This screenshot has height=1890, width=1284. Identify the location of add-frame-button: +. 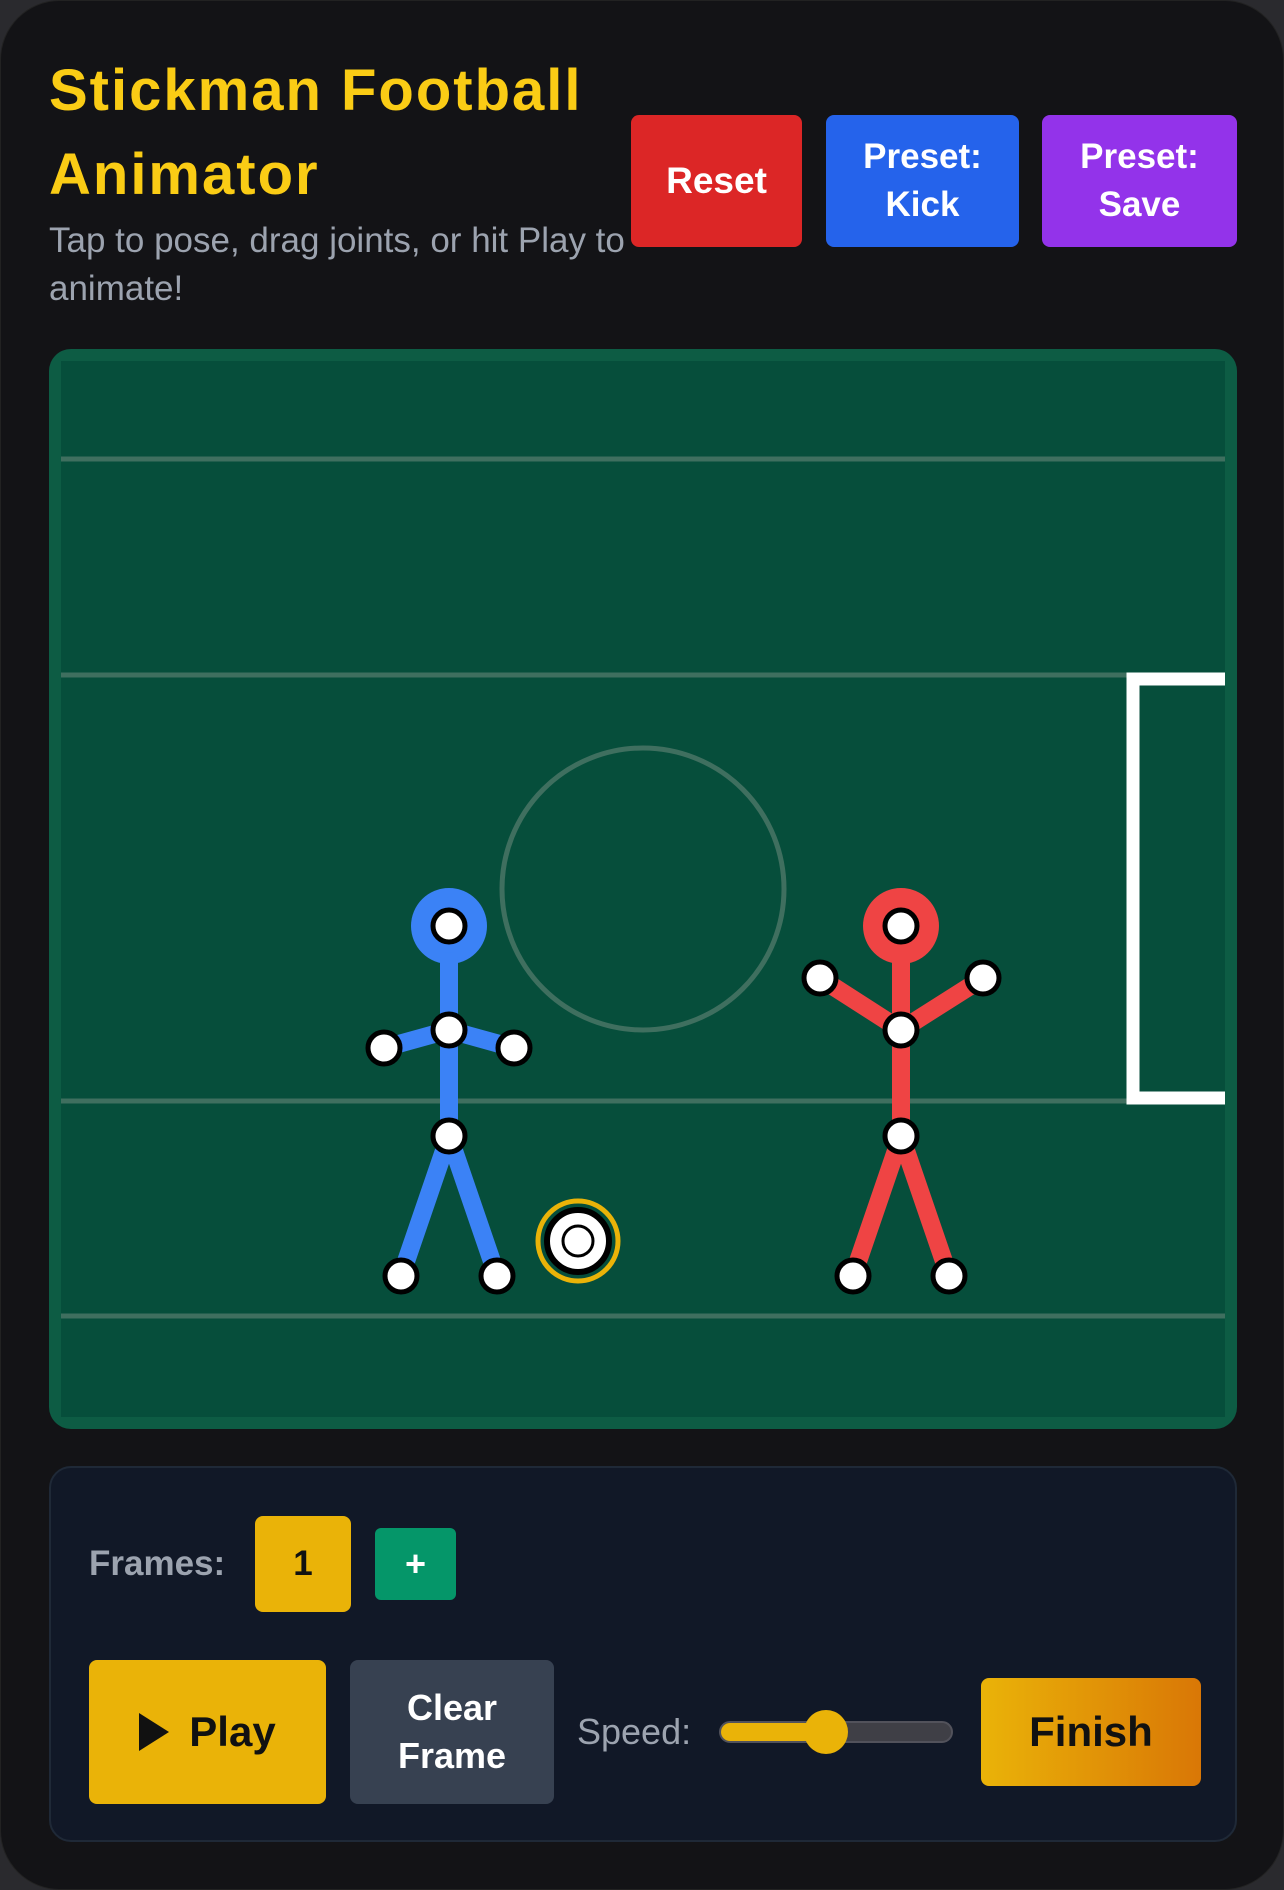
(415, 1564).